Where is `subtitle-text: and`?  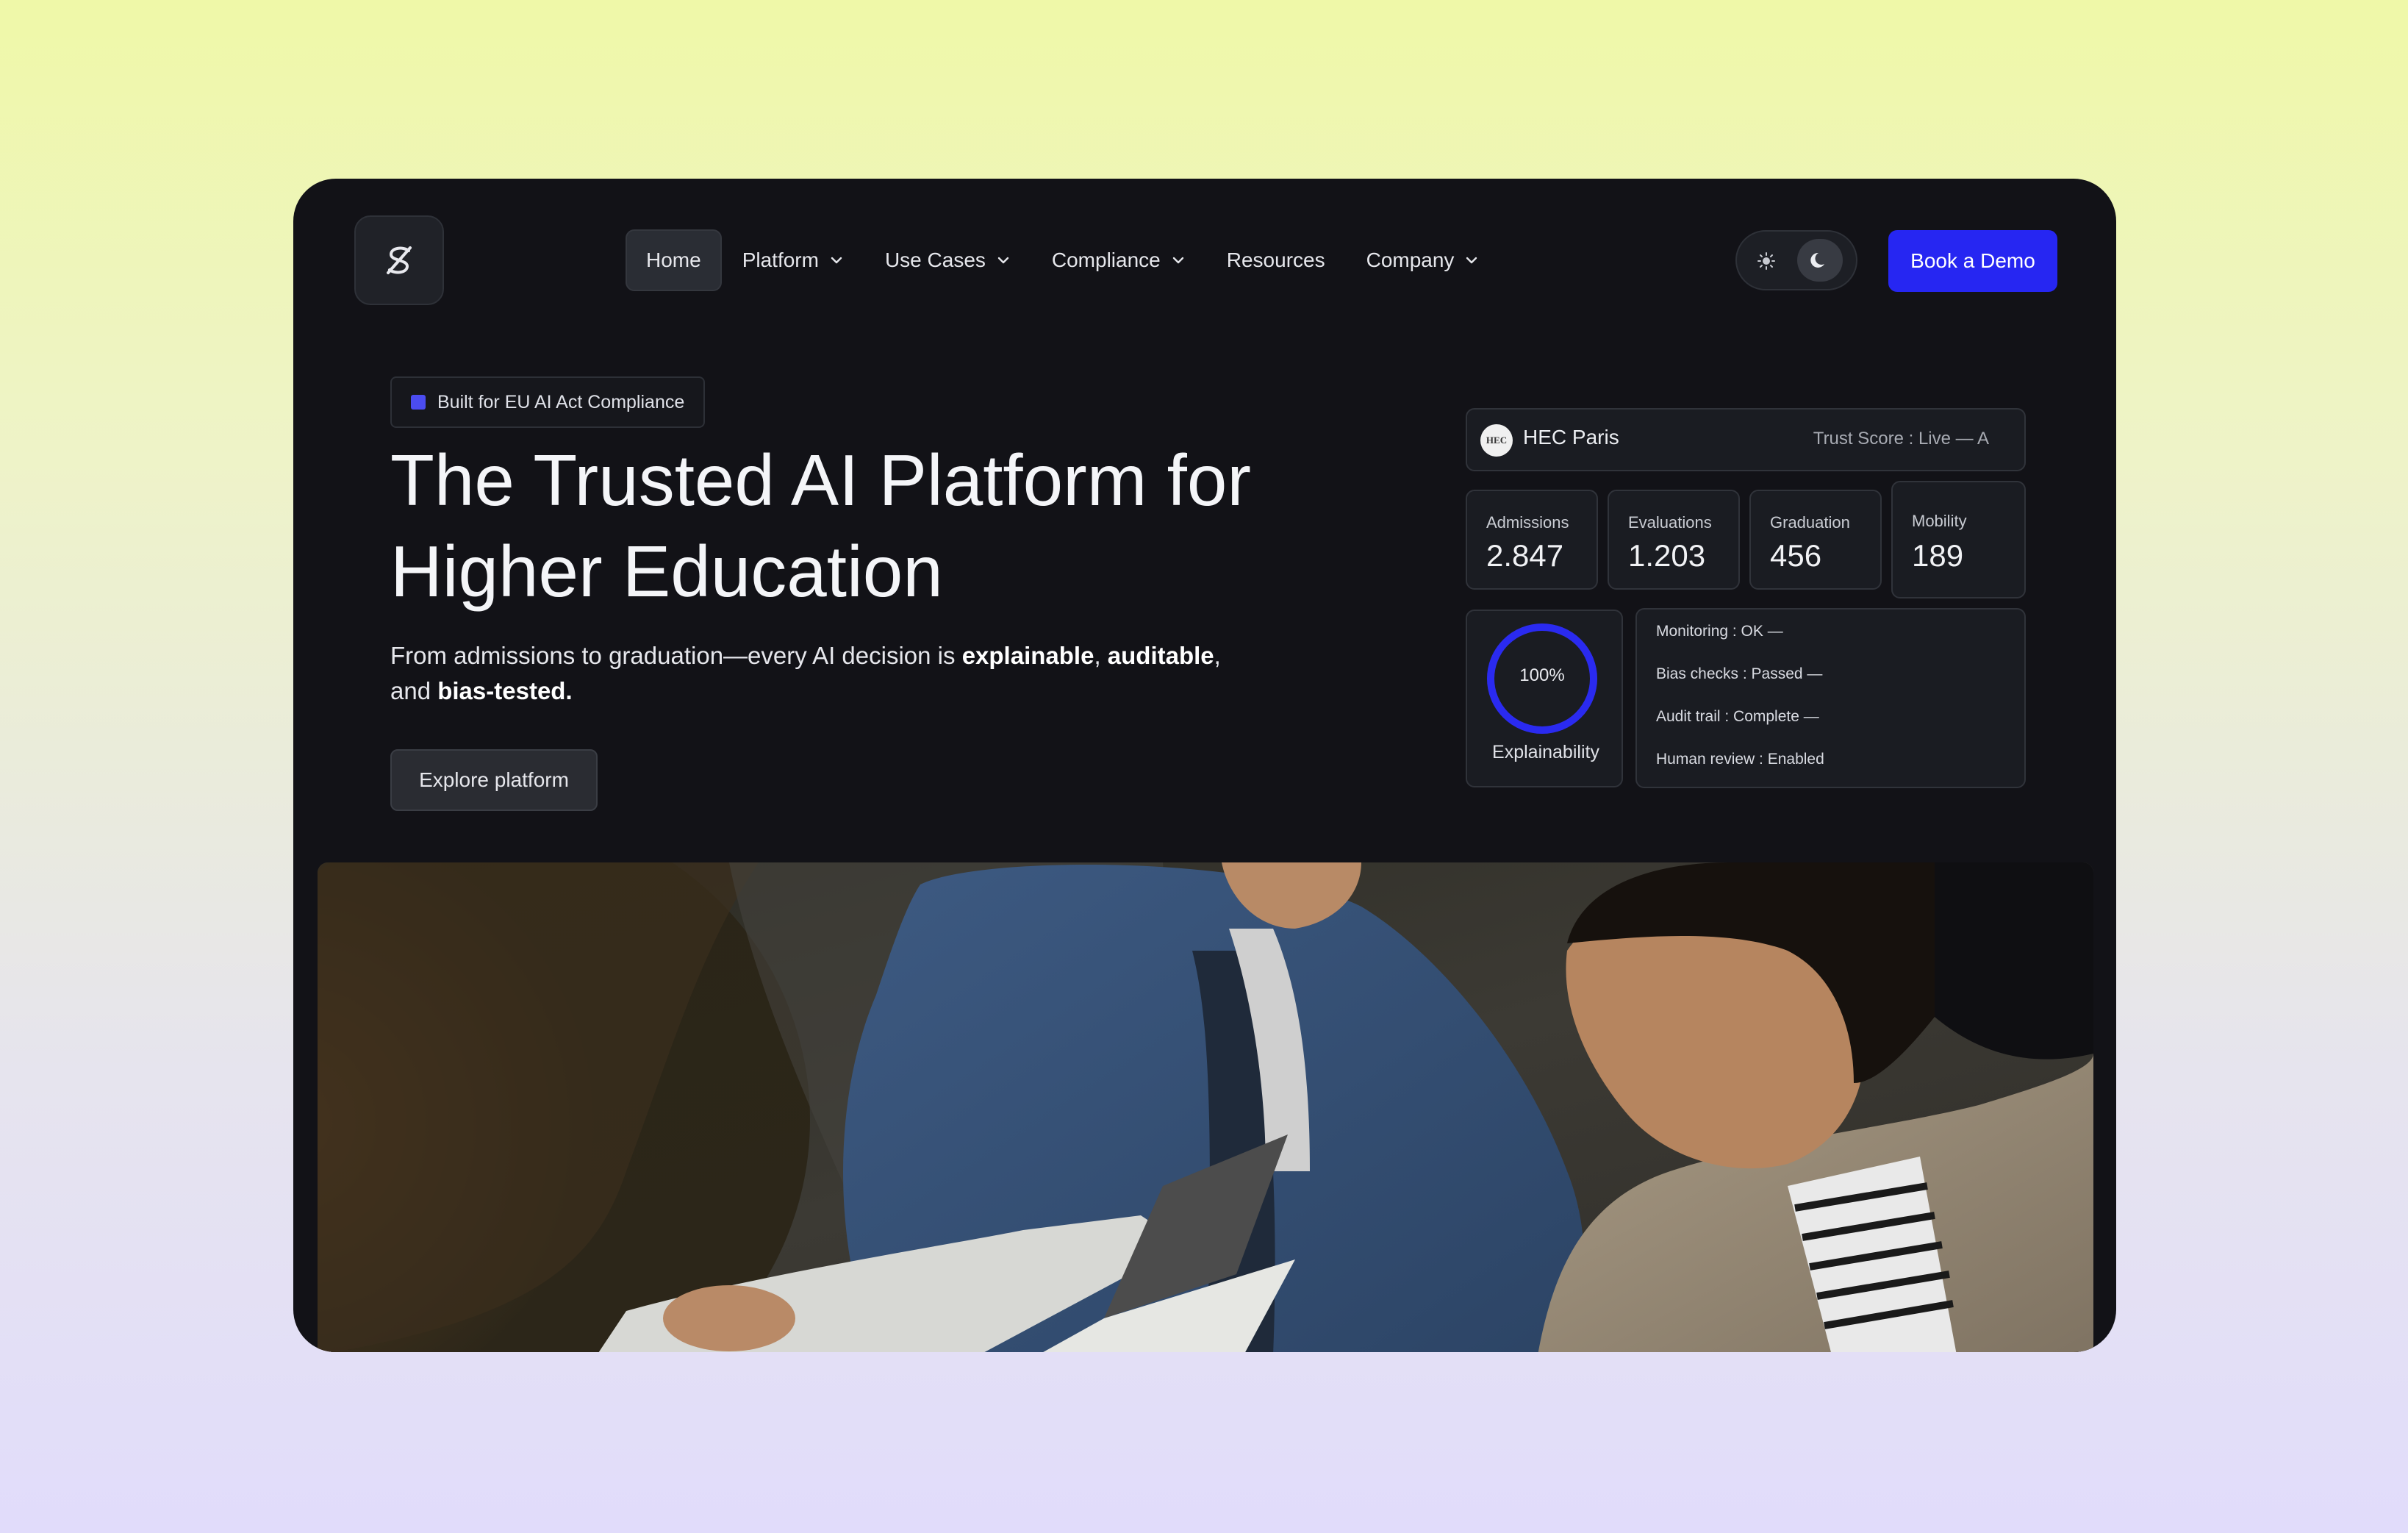 subtitle-text: and is located at coordinates (414, 690).